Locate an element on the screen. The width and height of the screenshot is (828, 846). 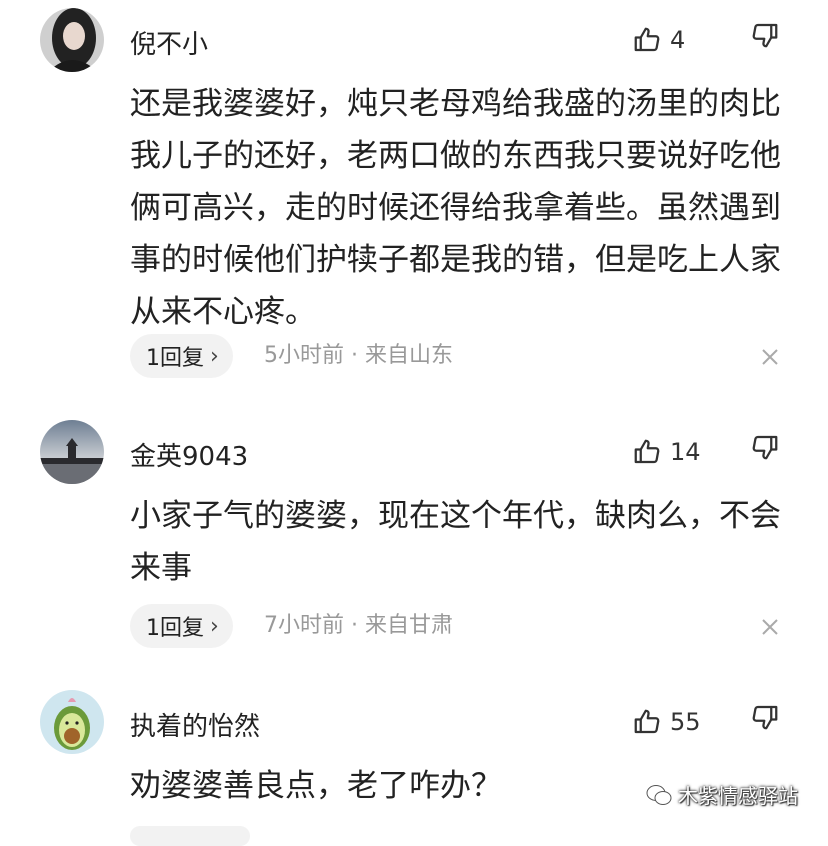
comment-meta: 7小时前 · 来自甘肃 is located at coordinates (358, 625).